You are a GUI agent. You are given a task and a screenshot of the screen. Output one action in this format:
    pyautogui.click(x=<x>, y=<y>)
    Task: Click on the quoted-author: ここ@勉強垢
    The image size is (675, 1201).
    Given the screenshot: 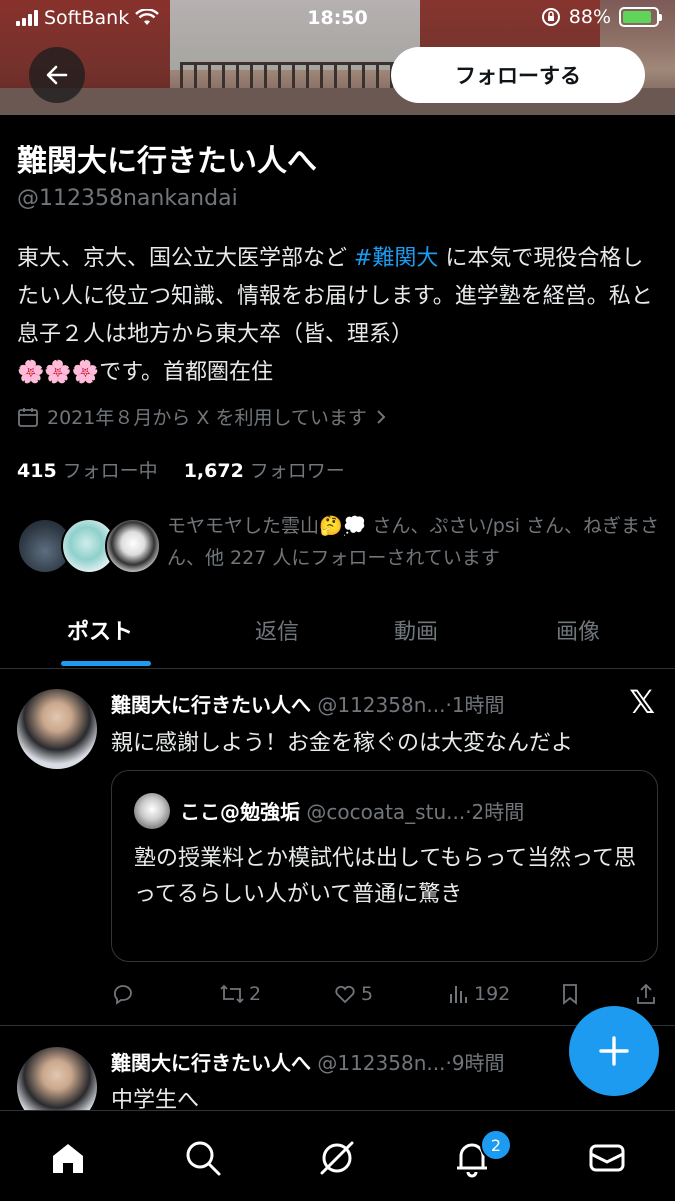 What is the action you would take?
    pyautogui.click(x=240, y=812)
    